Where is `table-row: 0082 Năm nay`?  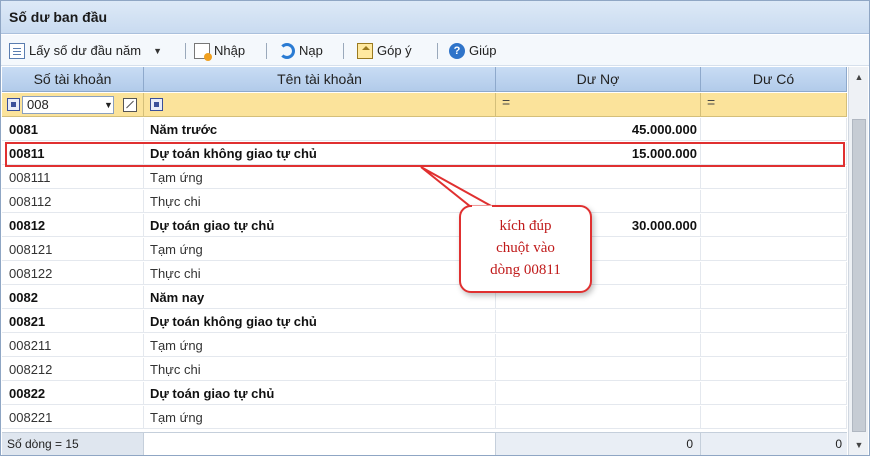
table-row: 0082 Năm nay is located at coordinates (424, 297).